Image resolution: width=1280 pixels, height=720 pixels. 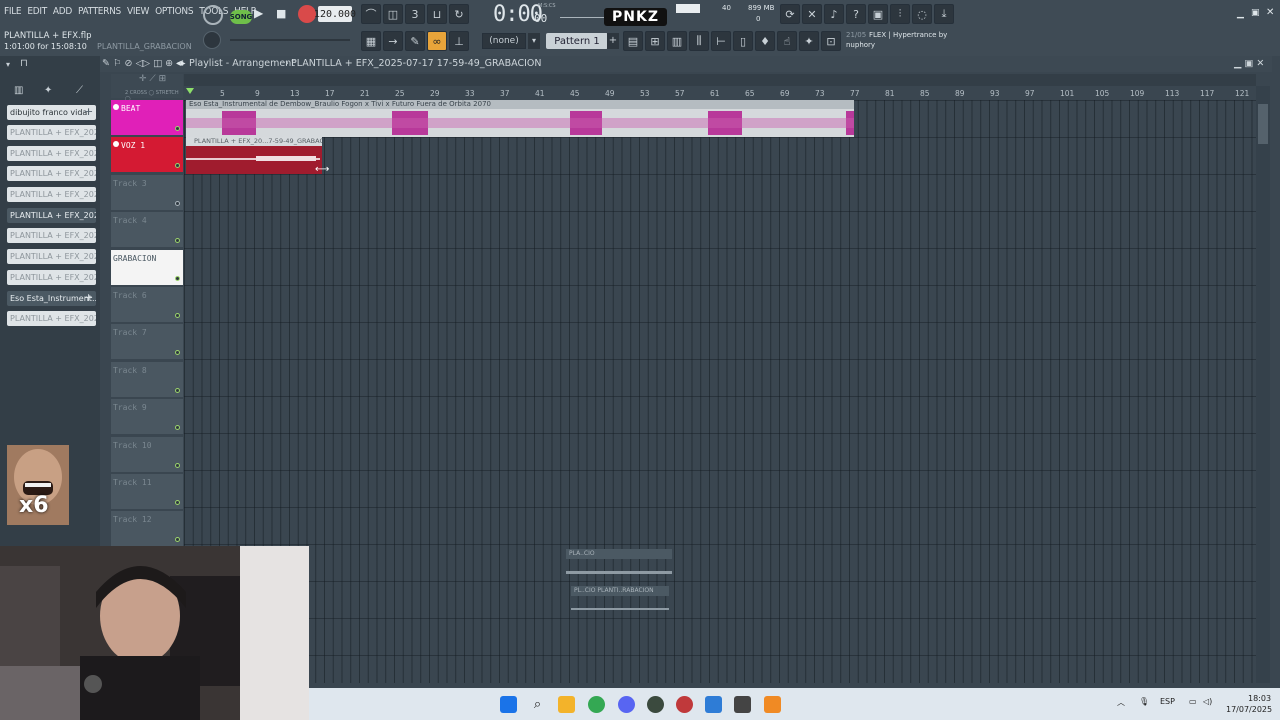 What do you see at coordinates (147, 118) in the screenshot?
I see `track-header: BEAT` at bounding box center [147, 118].